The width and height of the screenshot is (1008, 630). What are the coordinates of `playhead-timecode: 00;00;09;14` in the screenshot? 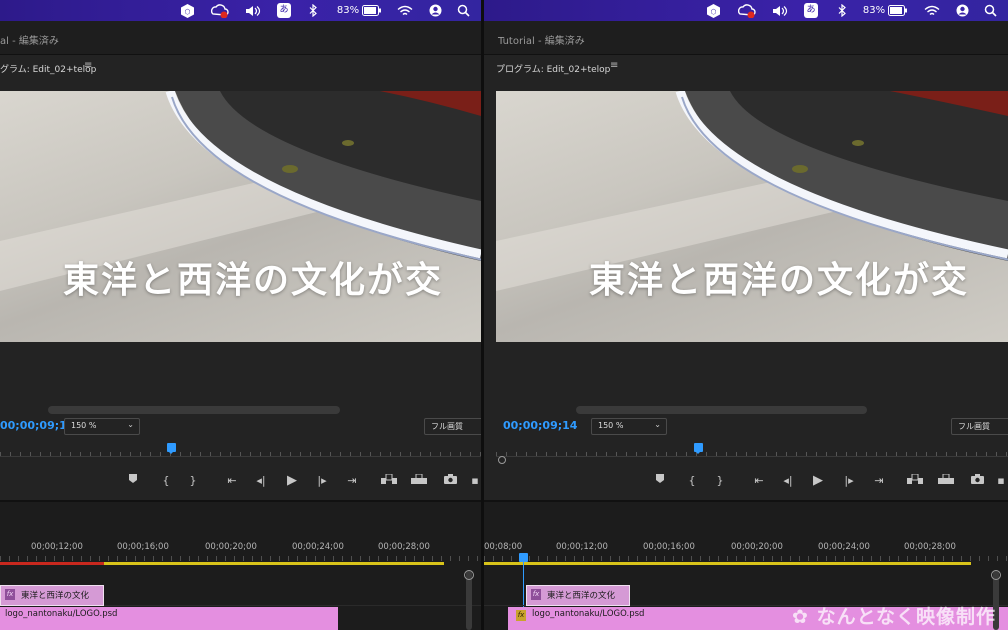 It's located at (540, 425).